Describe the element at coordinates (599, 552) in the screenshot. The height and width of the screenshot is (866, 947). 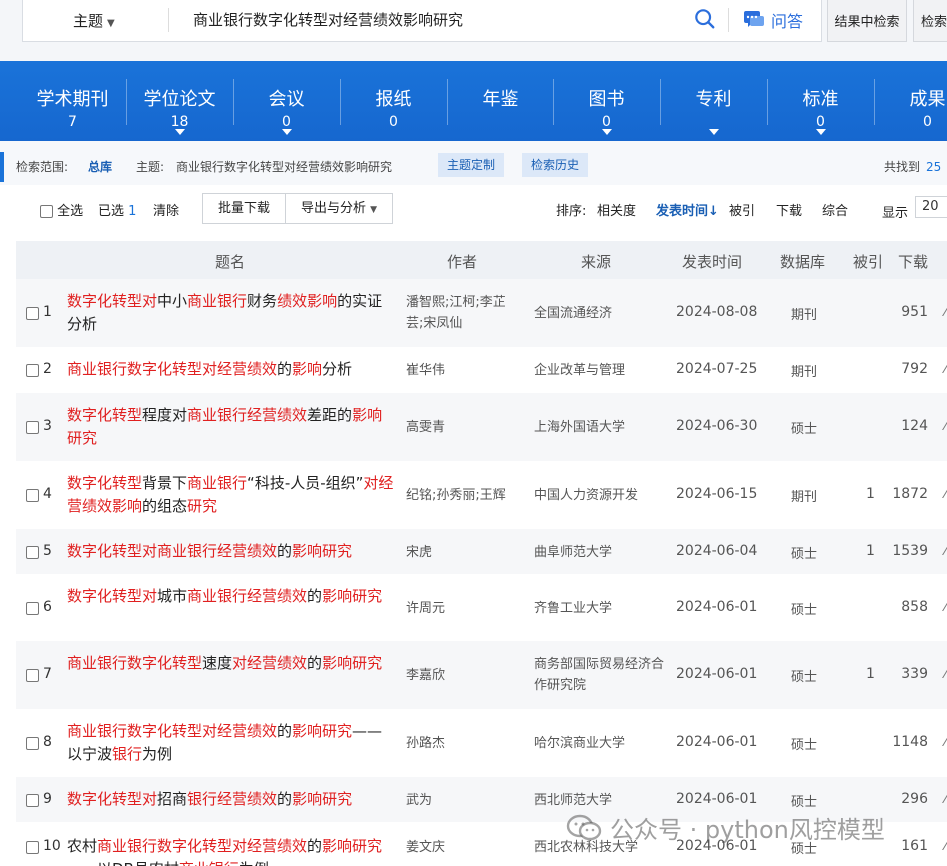
I see `result-source: 曲阜师范大学` at that location.